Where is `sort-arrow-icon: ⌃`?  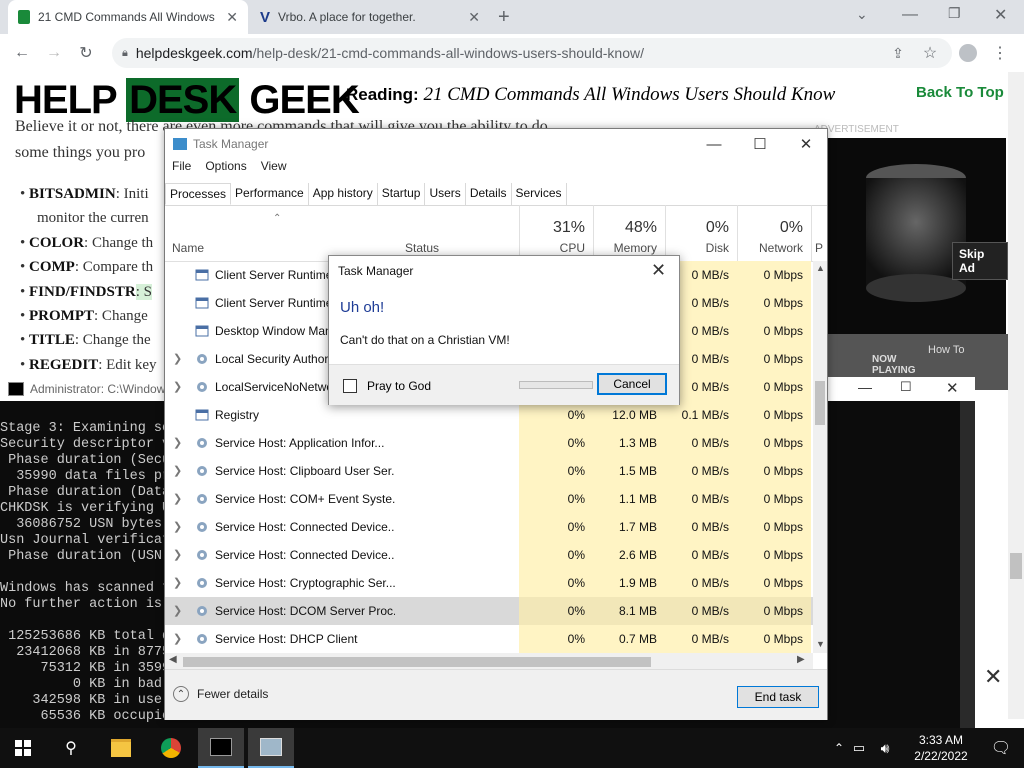 sort-arrow-icon: ⌃ is located at coordinates (277, 218).